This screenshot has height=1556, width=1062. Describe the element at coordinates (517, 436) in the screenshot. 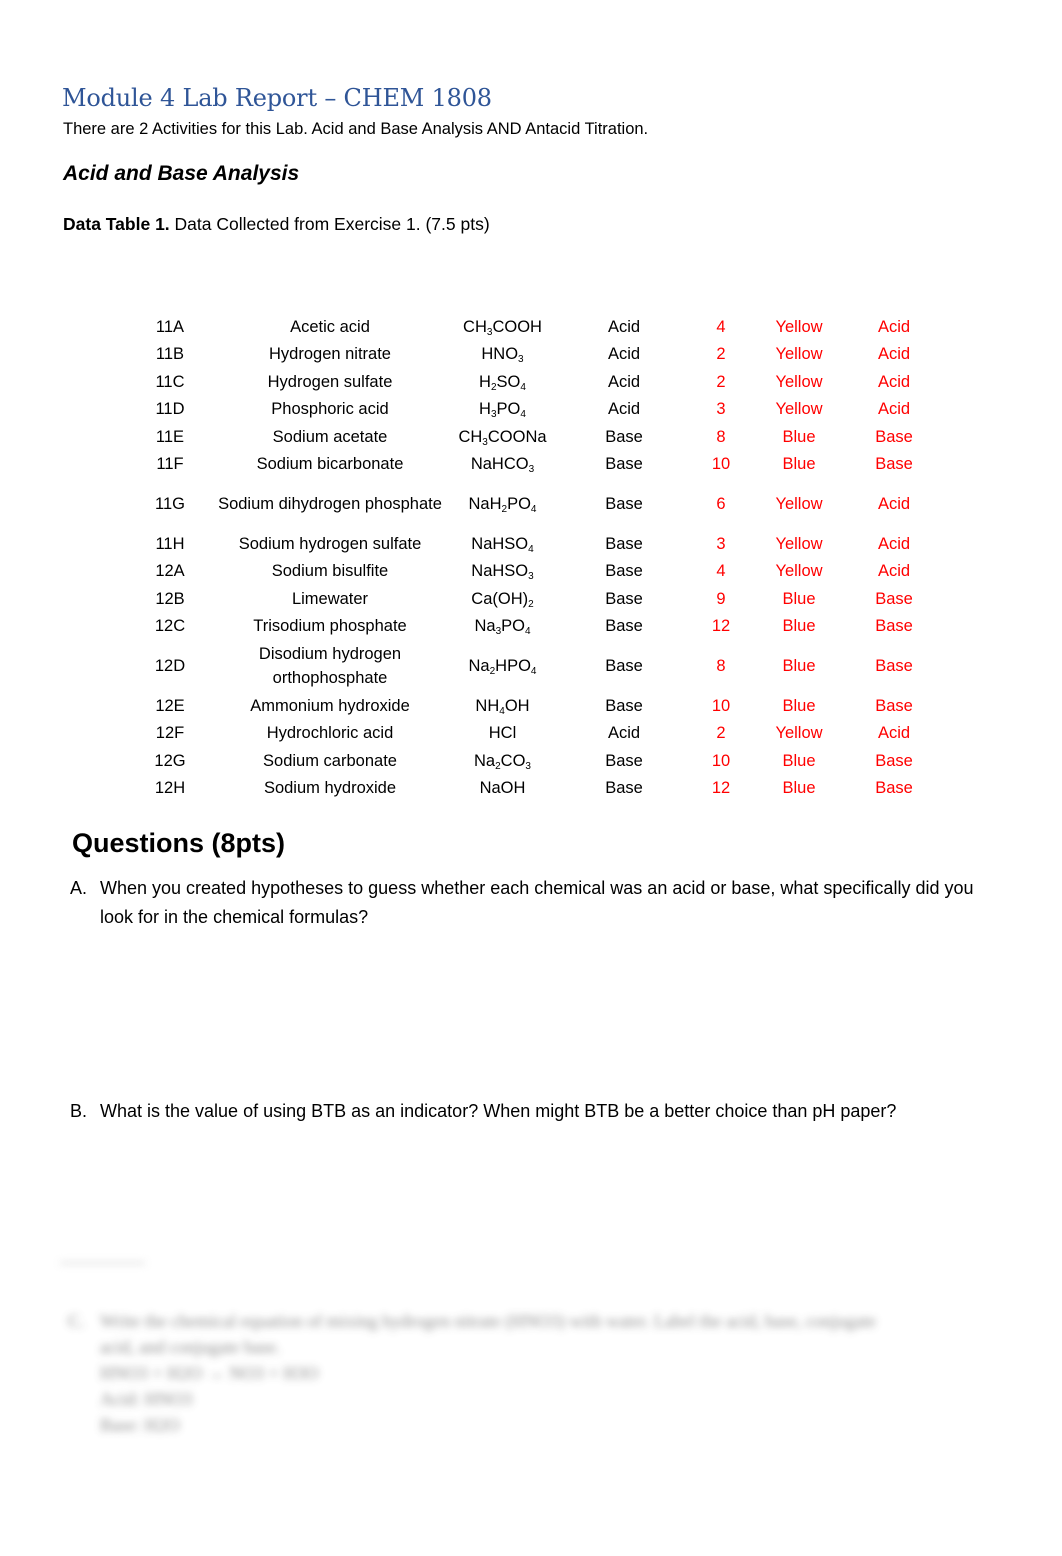

I see `formula-part: COONa` at that location.